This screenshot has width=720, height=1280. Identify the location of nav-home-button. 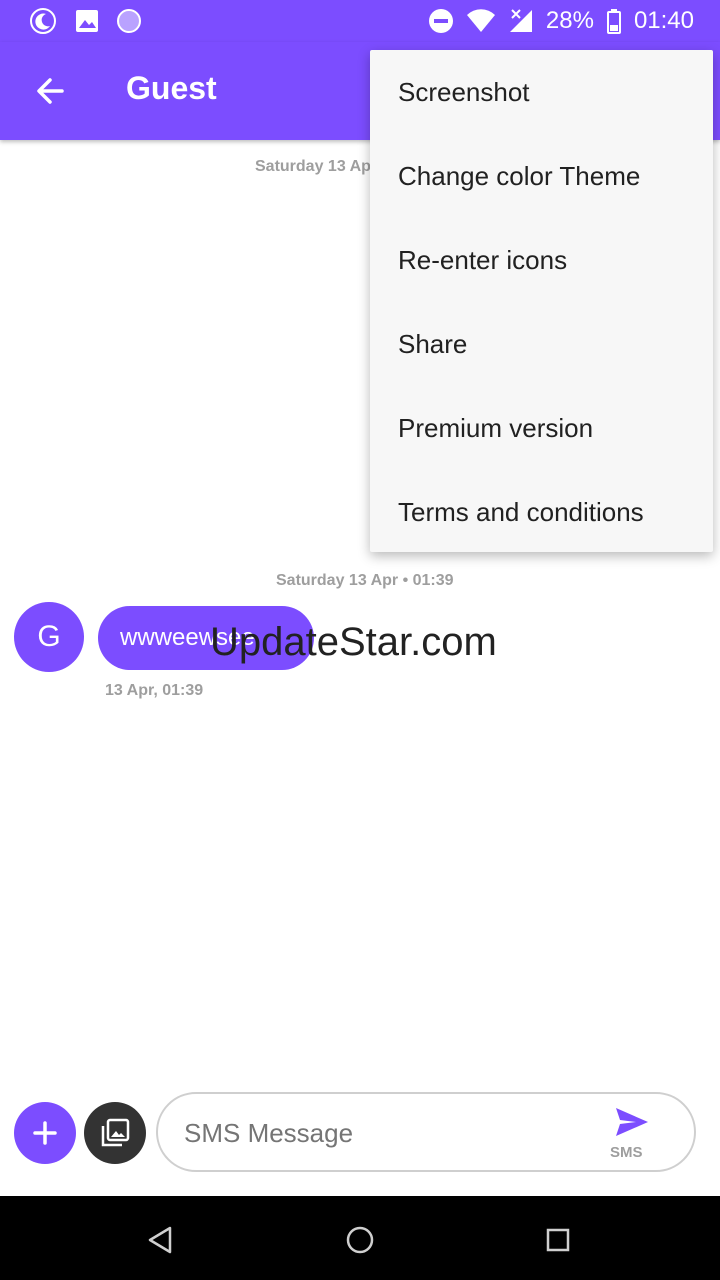
(360, 1240).